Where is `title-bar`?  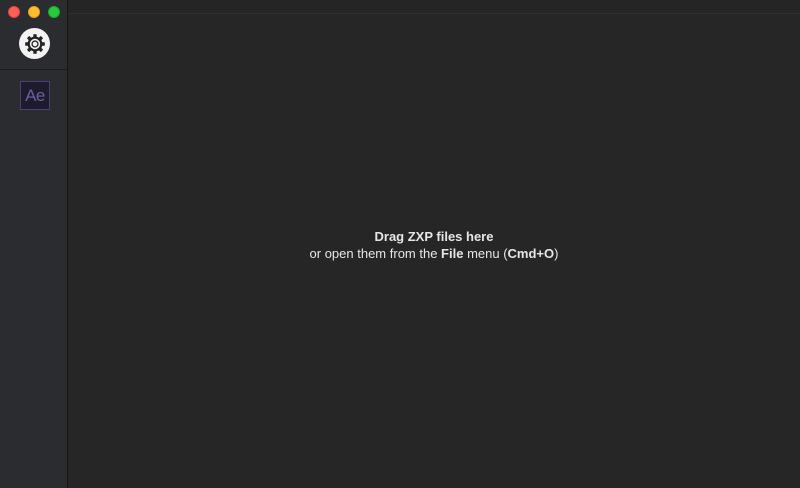
title-bar is located at coordinates (434, 7).